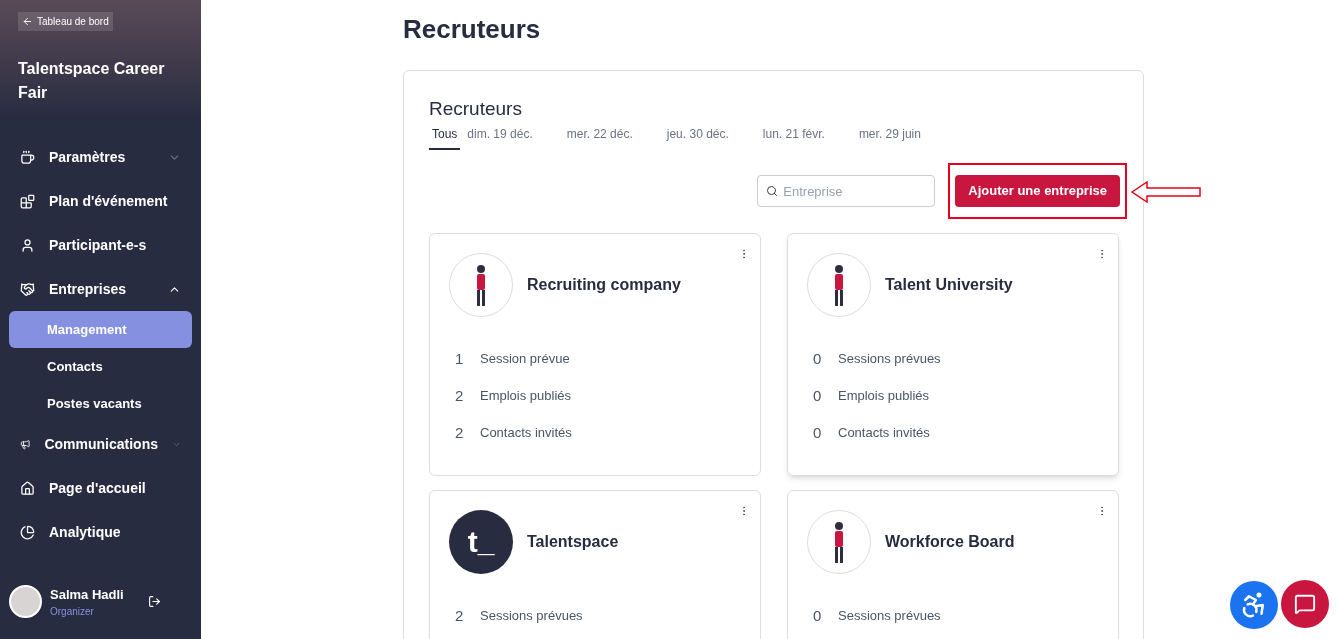 The height and width of the screenshot is (639, 1337). Describe the element at coordinates (573, 542) in the screenshot. I see `company-name: Talentspace` at that location.